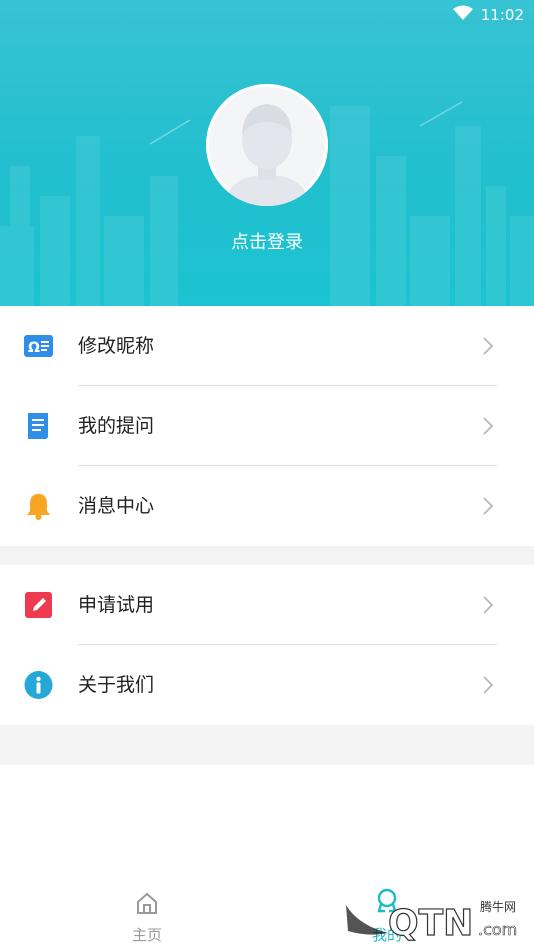  What do you see at coordinates (34, 348) in the screenshot?
I see `svg-text: Ω` at bounding box center [34, 348].